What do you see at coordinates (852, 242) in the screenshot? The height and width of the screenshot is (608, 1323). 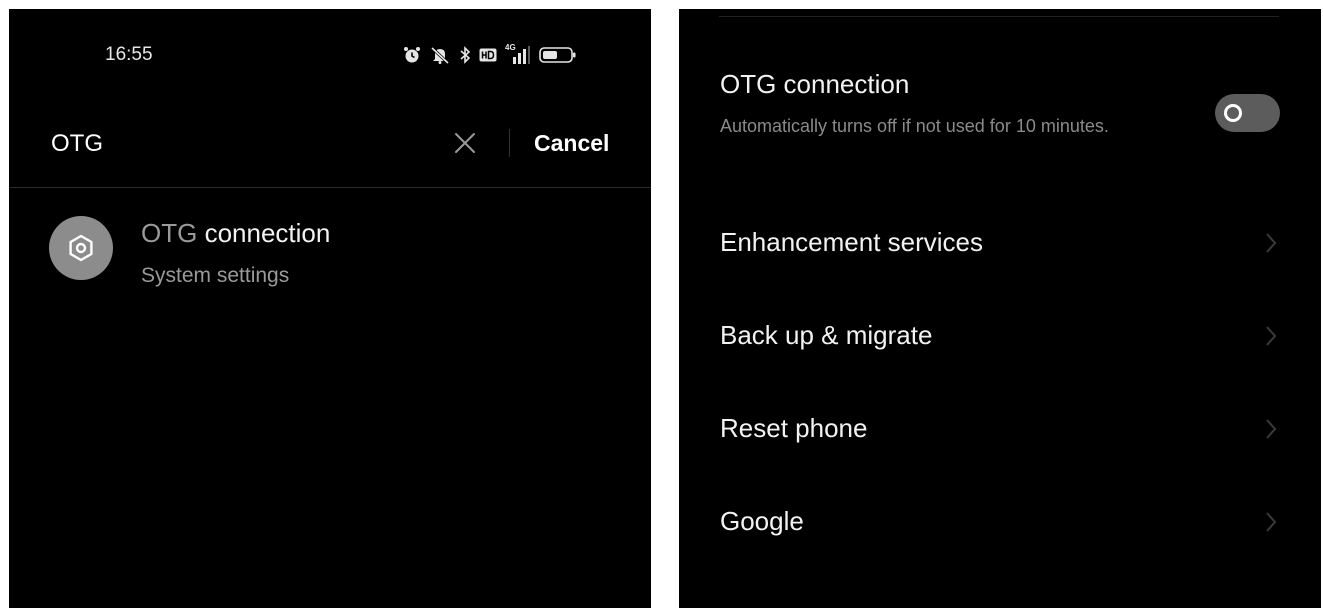 I see `settings-item-label: Enhancement services` at bounding box center [852, 242].